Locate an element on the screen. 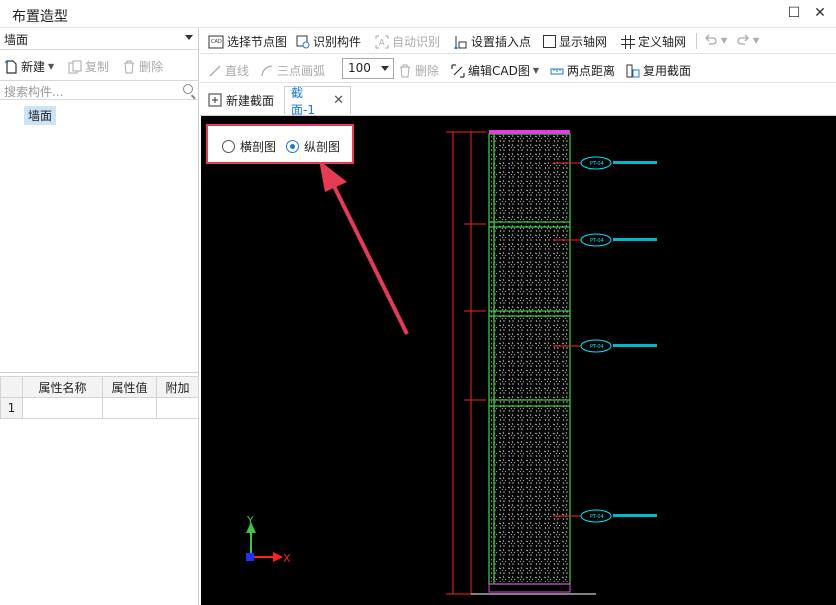 The height and width of the screenshot is (605, 836). dimension-lines is located at coordinates (466, 363).